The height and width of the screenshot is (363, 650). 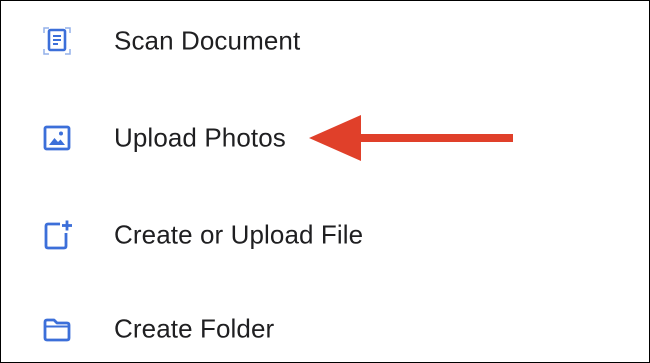 I want to click on menu-item-label: Create or Upload File, so click(x=239, y=234).